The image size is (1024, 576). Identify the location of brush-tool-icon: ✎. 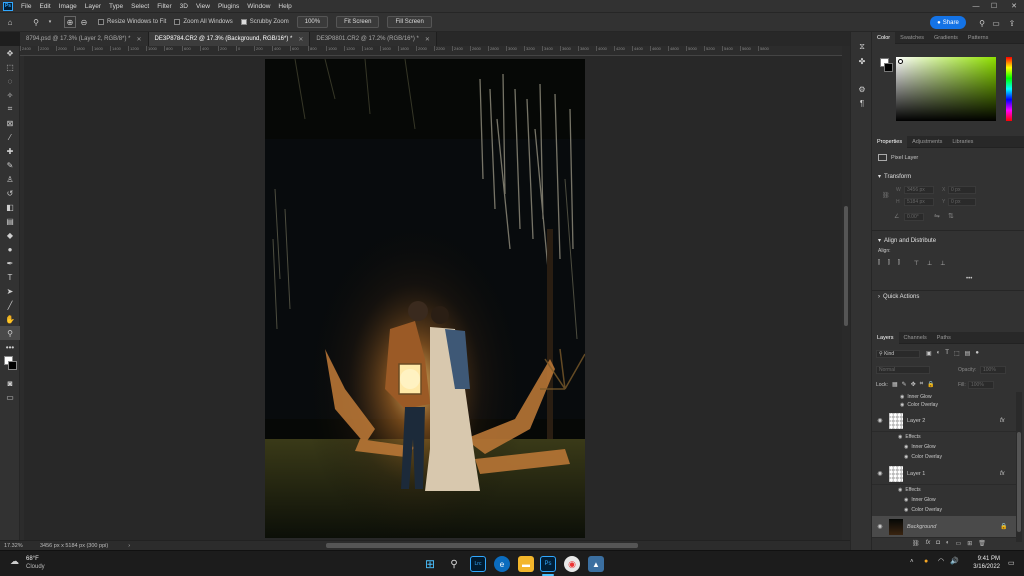
(10, 165).